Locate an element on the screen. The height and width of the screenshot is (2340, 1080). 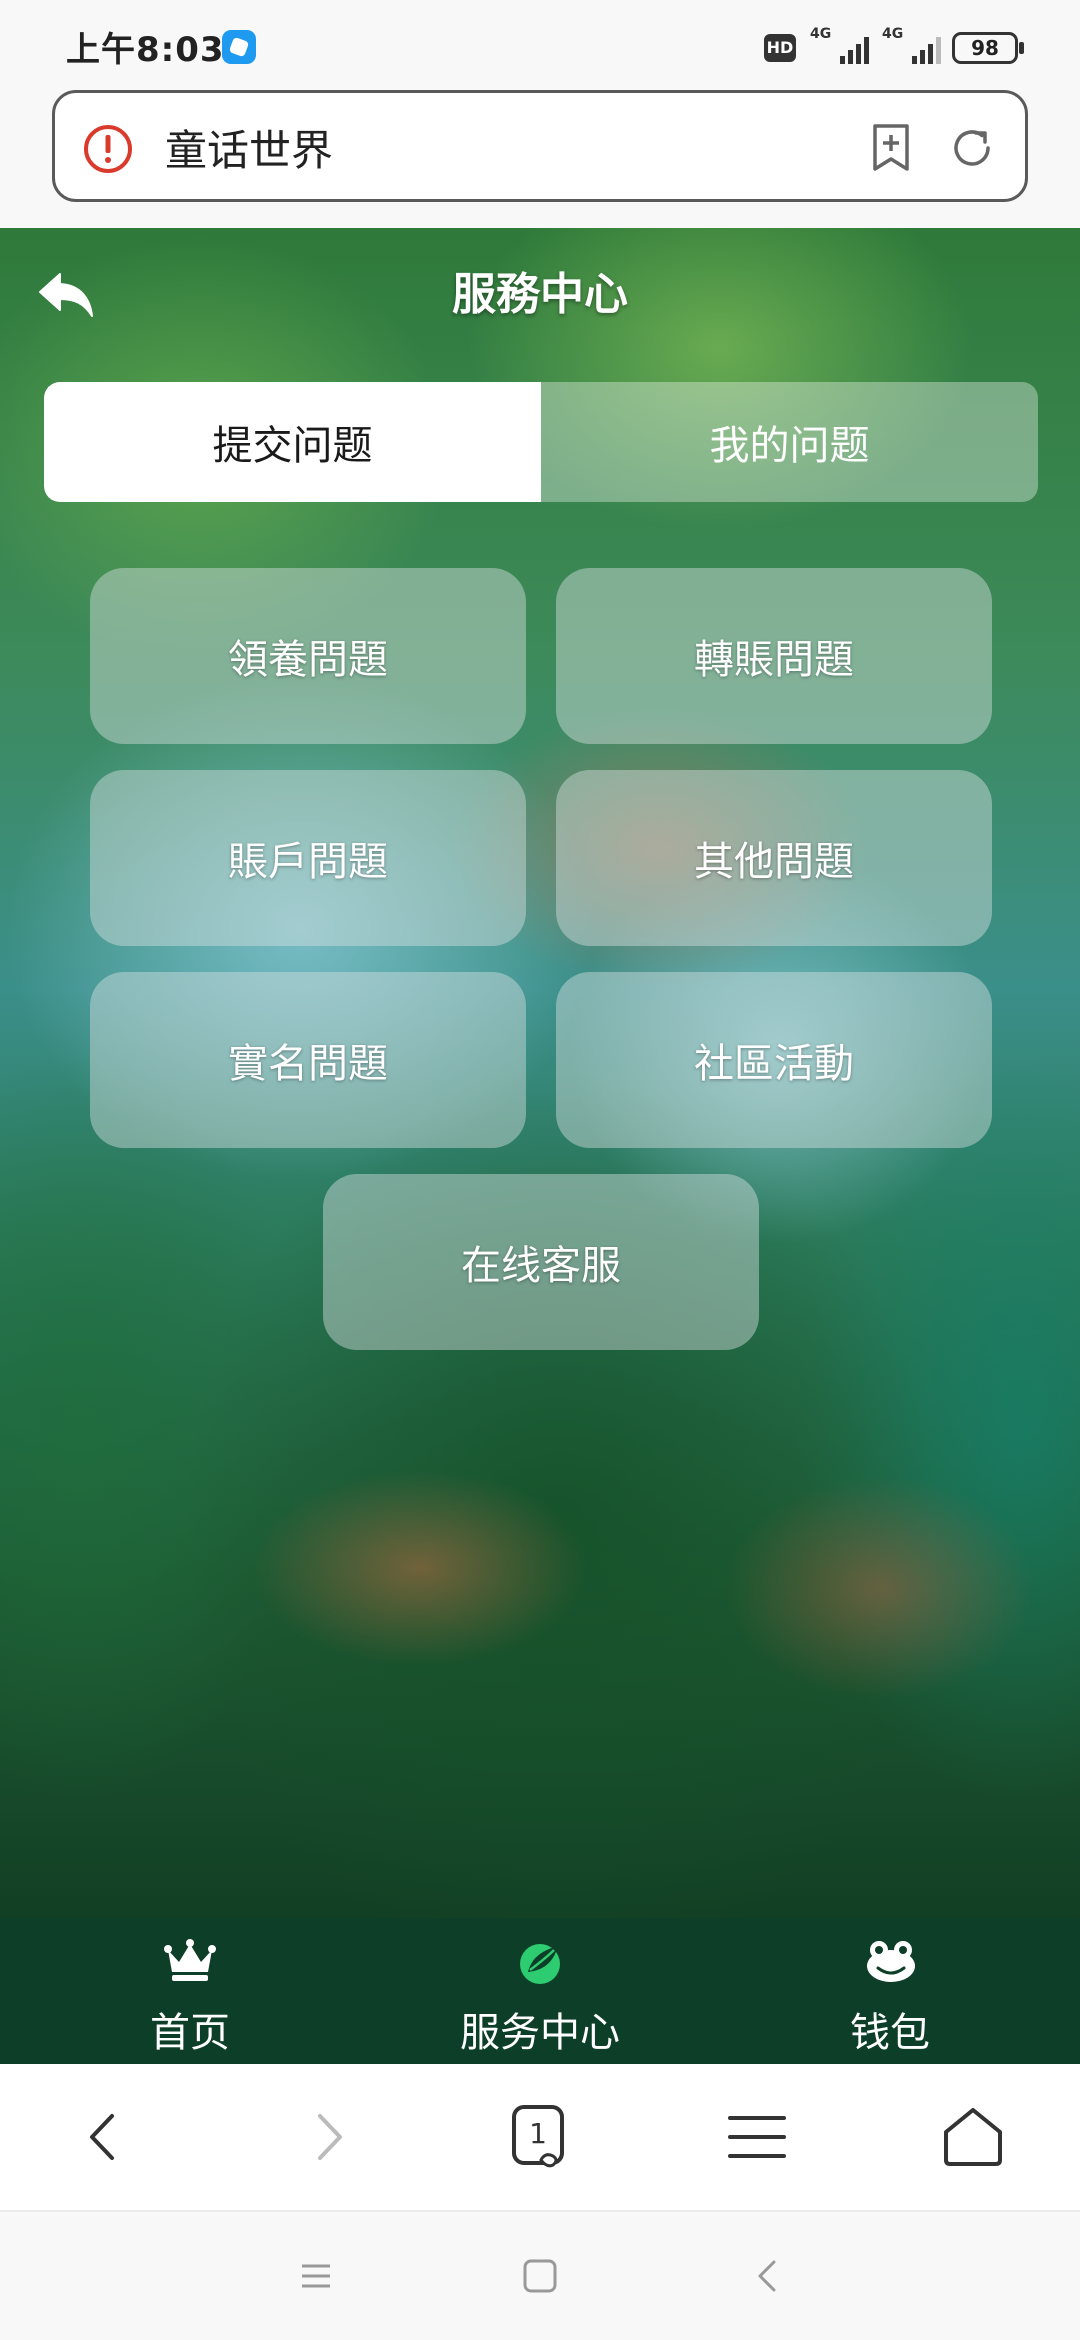
tabs-button: 1 is located at coordinates (540, 2137).